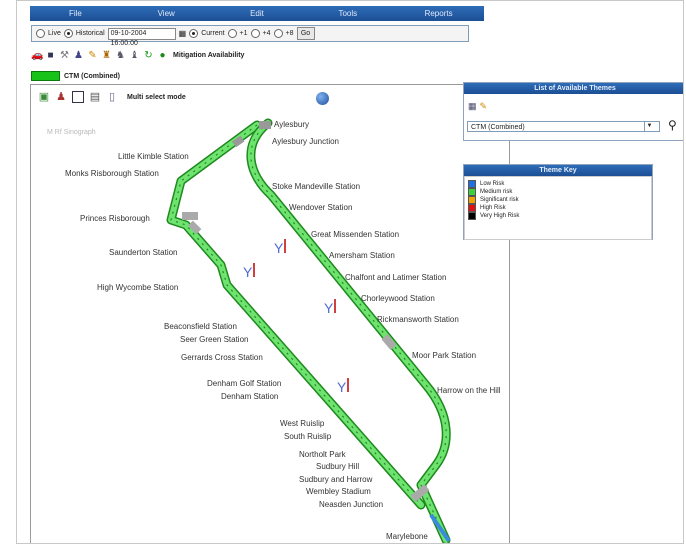 This screenshot has width=686, height=544. Describe the element at coordinates (316, 186) in the screenshot. I see `station-label: Stoke Mandeville Station` at that location.